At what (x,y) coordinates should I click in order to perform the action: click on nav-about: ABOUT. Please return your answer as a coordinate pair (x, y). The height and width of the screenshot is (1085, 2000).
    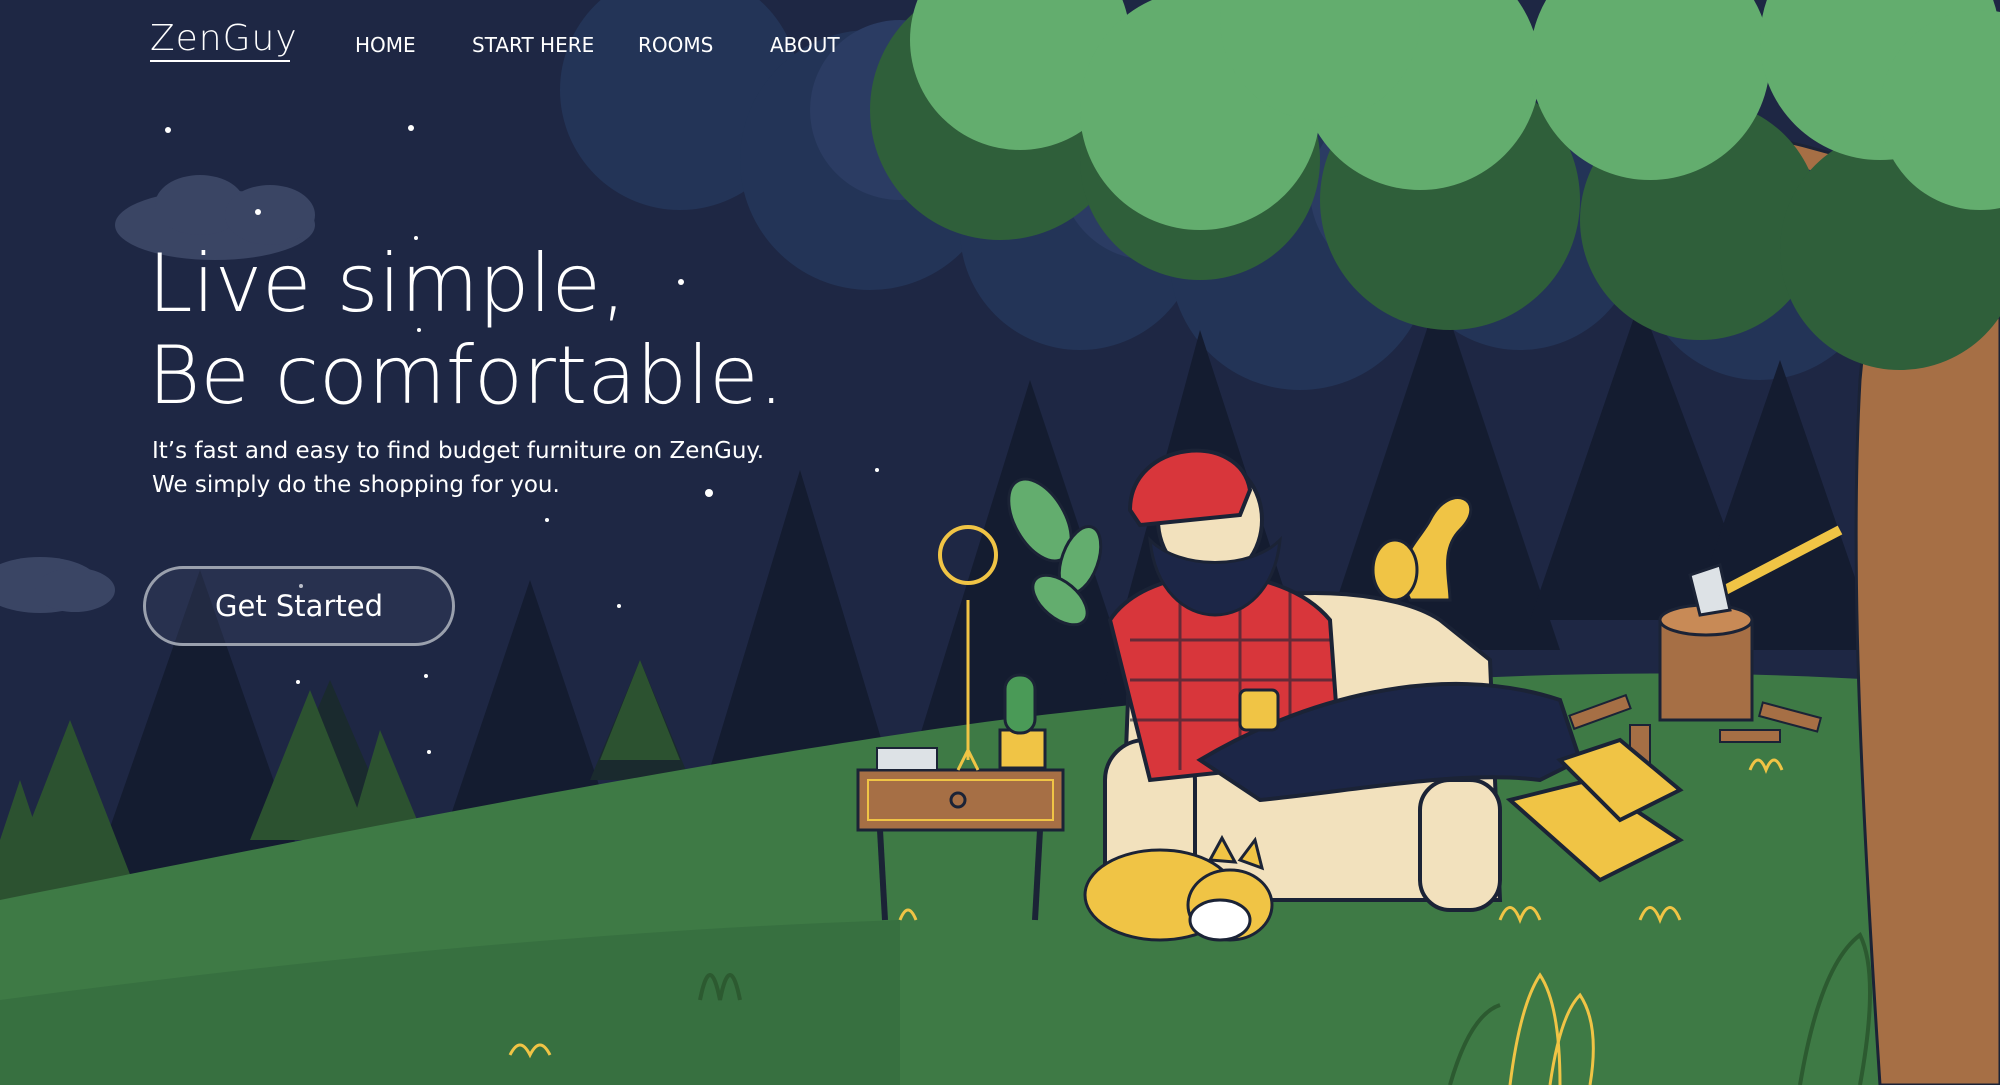
    Looking at the image, I should click on (805, 45).